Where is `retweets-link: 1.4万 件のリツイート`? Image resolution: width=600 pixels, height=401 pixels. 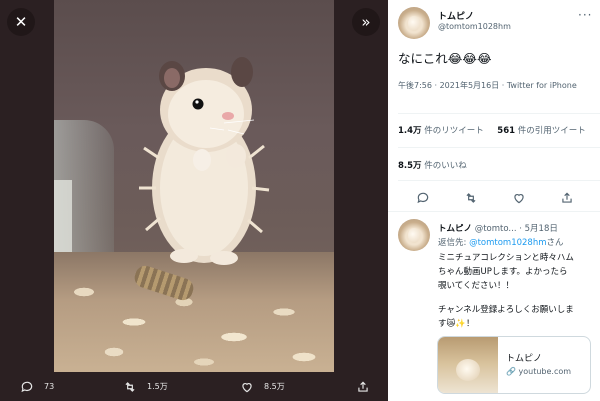 retweets-link: 1.4万 件のリツイート is located at coordinates (441, 131).